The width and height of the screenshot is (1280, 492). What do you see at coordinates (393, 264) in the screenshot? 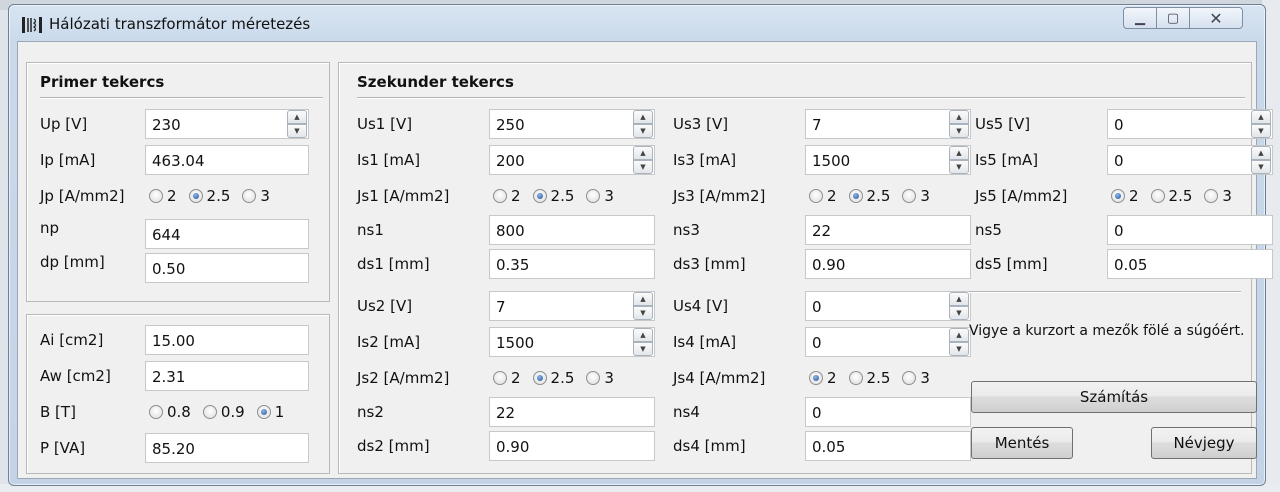
I see `s1-d-label: ds1 [mm]` at bounding box center [393, 264].